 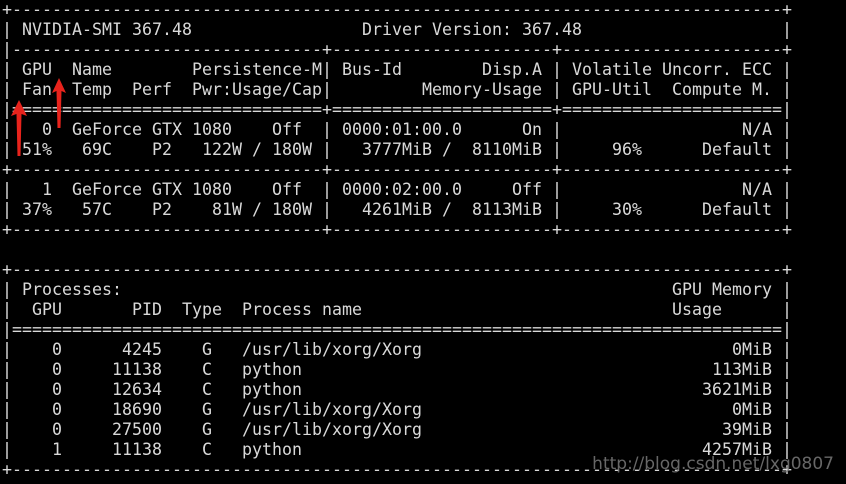 I want to click on terminal-line: | Processes: GPU Memory |, so click(x=397, y=289).